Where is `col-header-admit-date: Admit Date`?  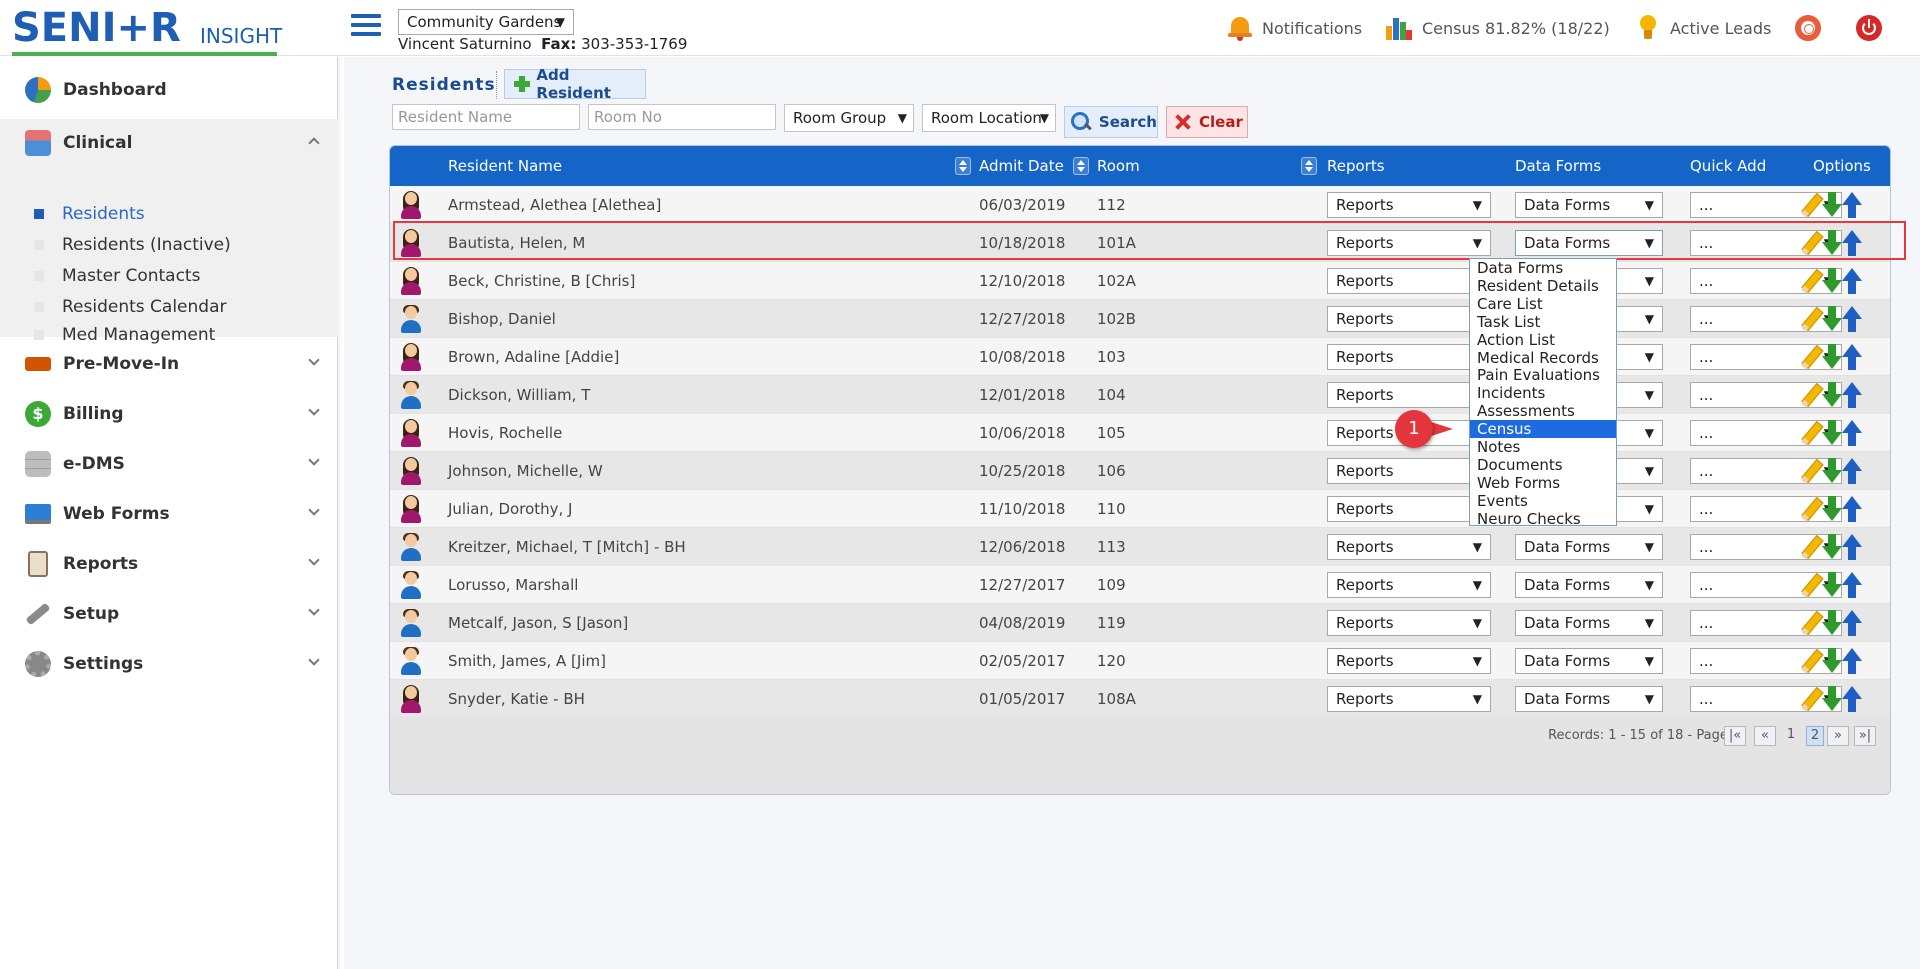 col-header-admit-date: Admit Date is located at coordinates (1021, 166).